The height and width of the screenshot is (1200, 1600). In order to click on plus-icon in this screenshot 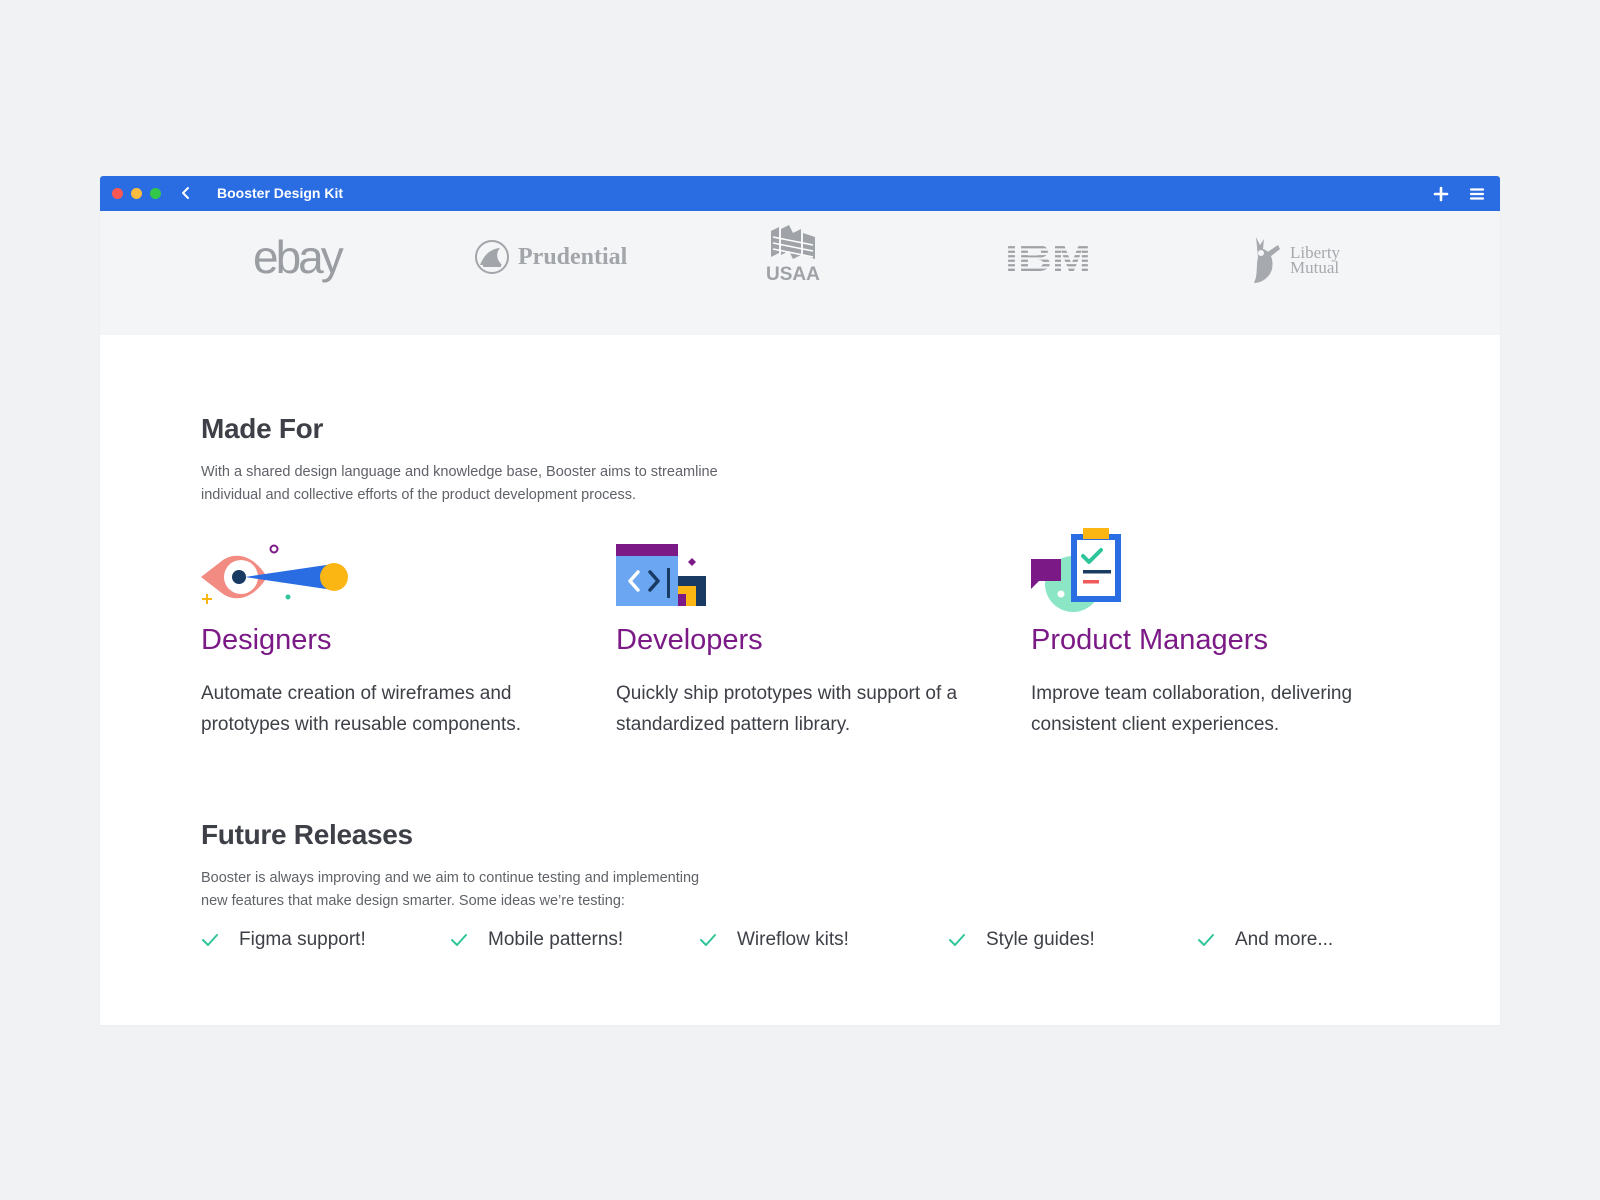, I will do `click(1441, 194)`.